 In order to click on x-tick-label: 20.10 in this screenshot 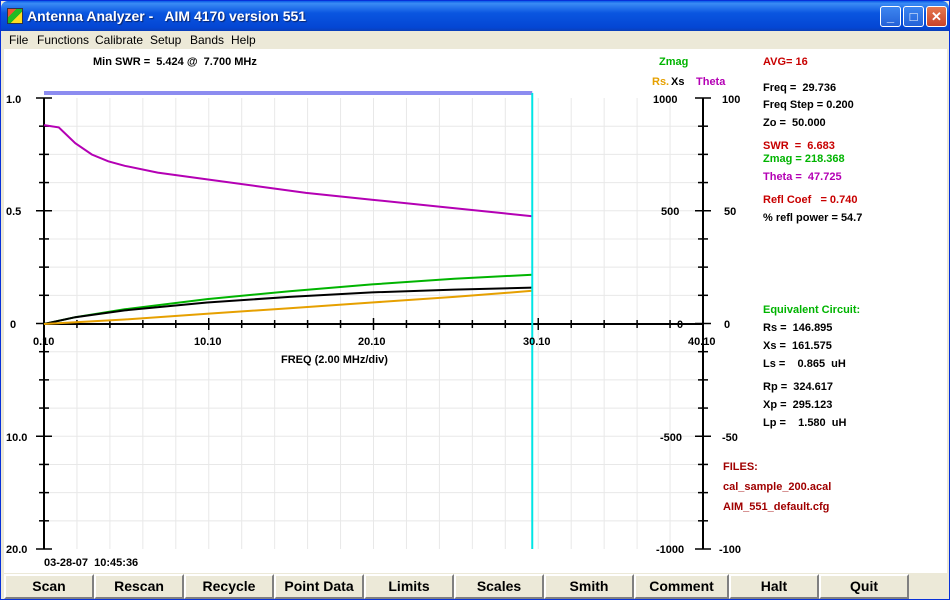, I will do `click(372, 342)`.